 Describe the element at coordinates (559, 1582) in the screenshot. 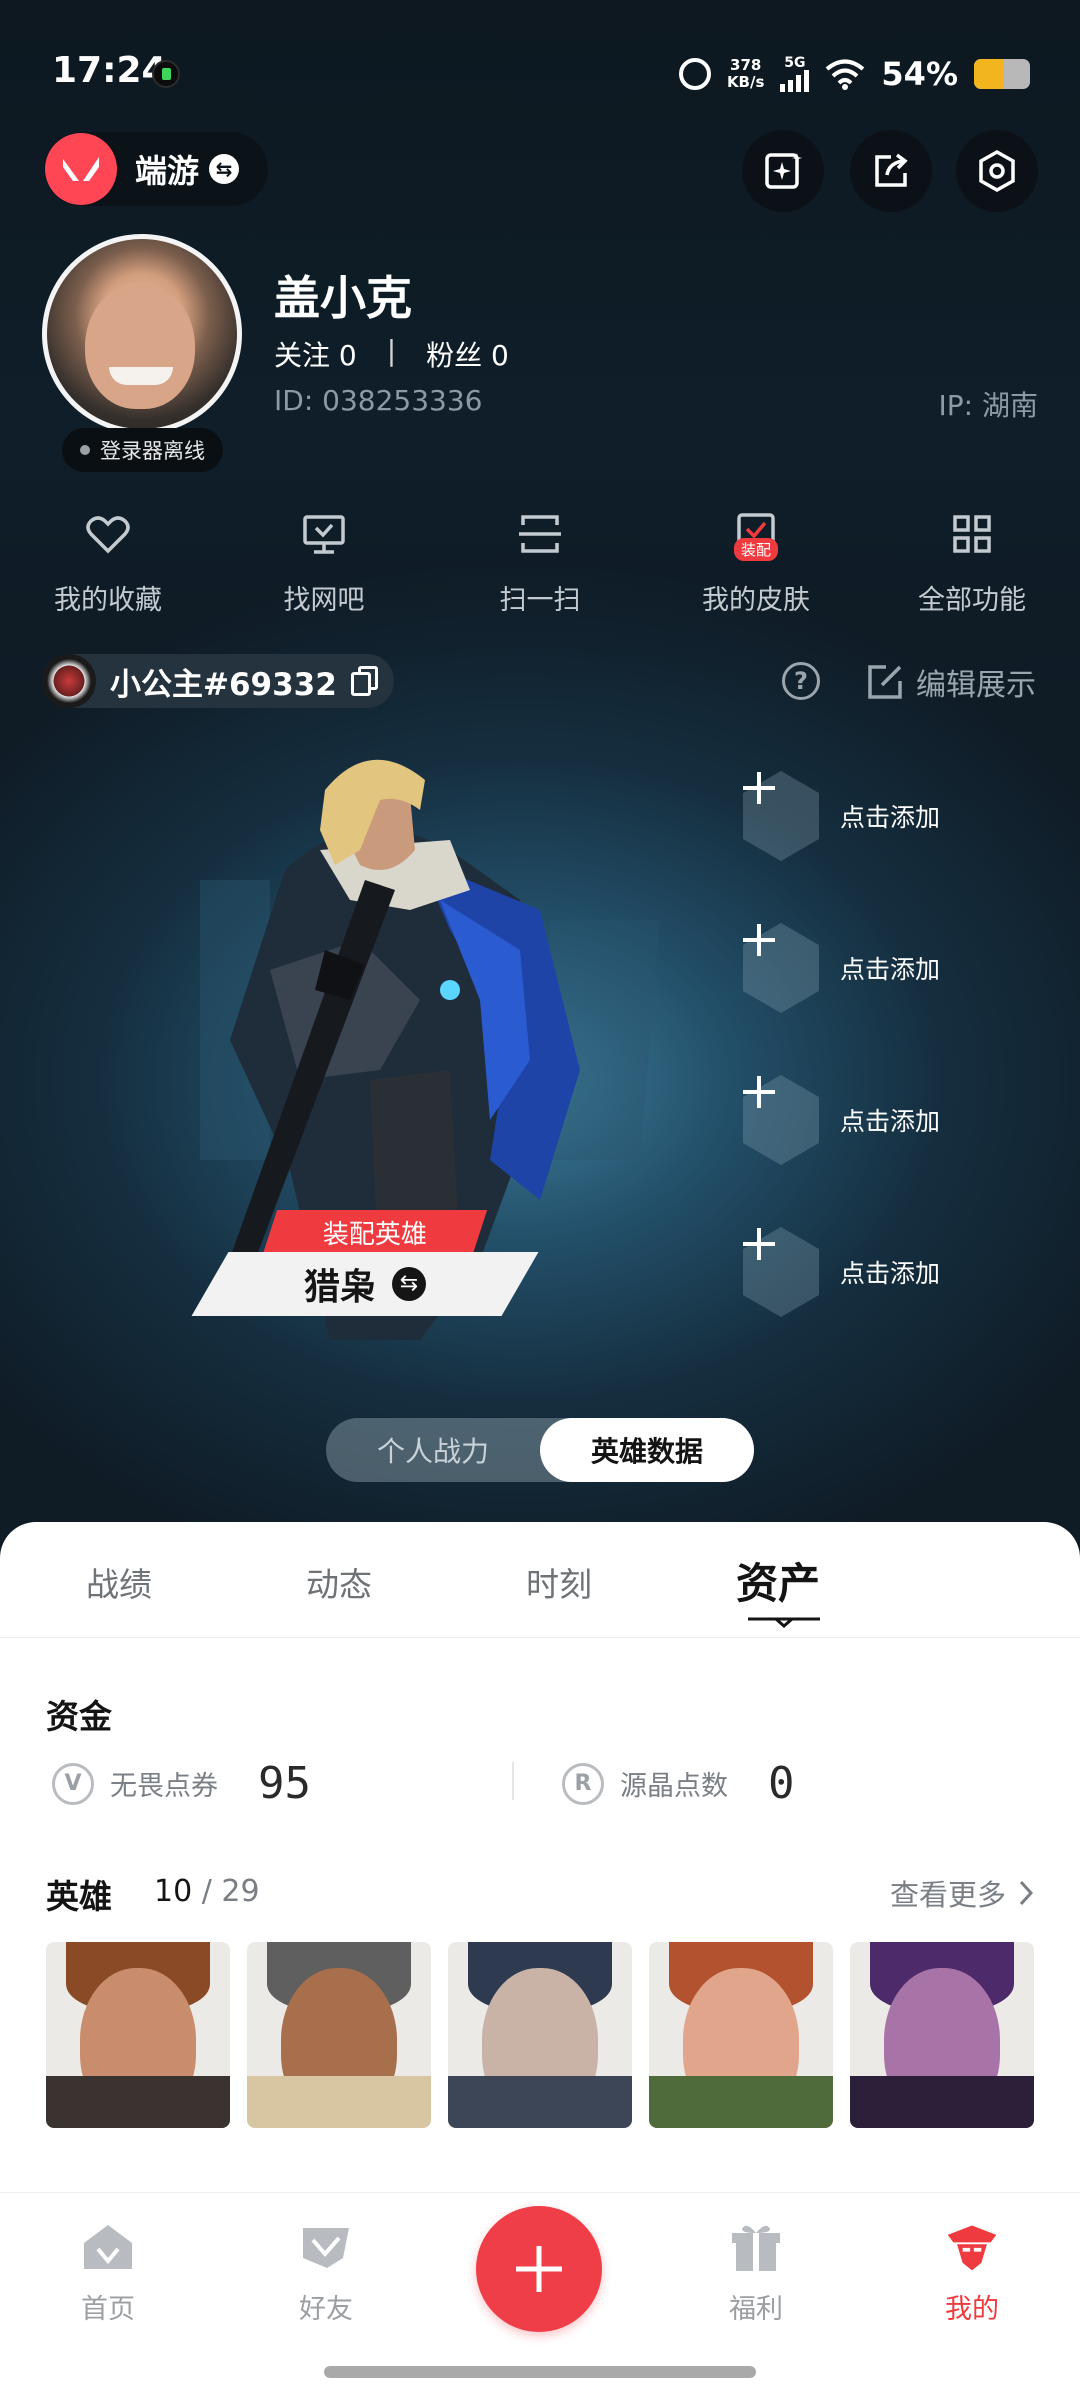

I see `tab-moments: 时刻` at that location.